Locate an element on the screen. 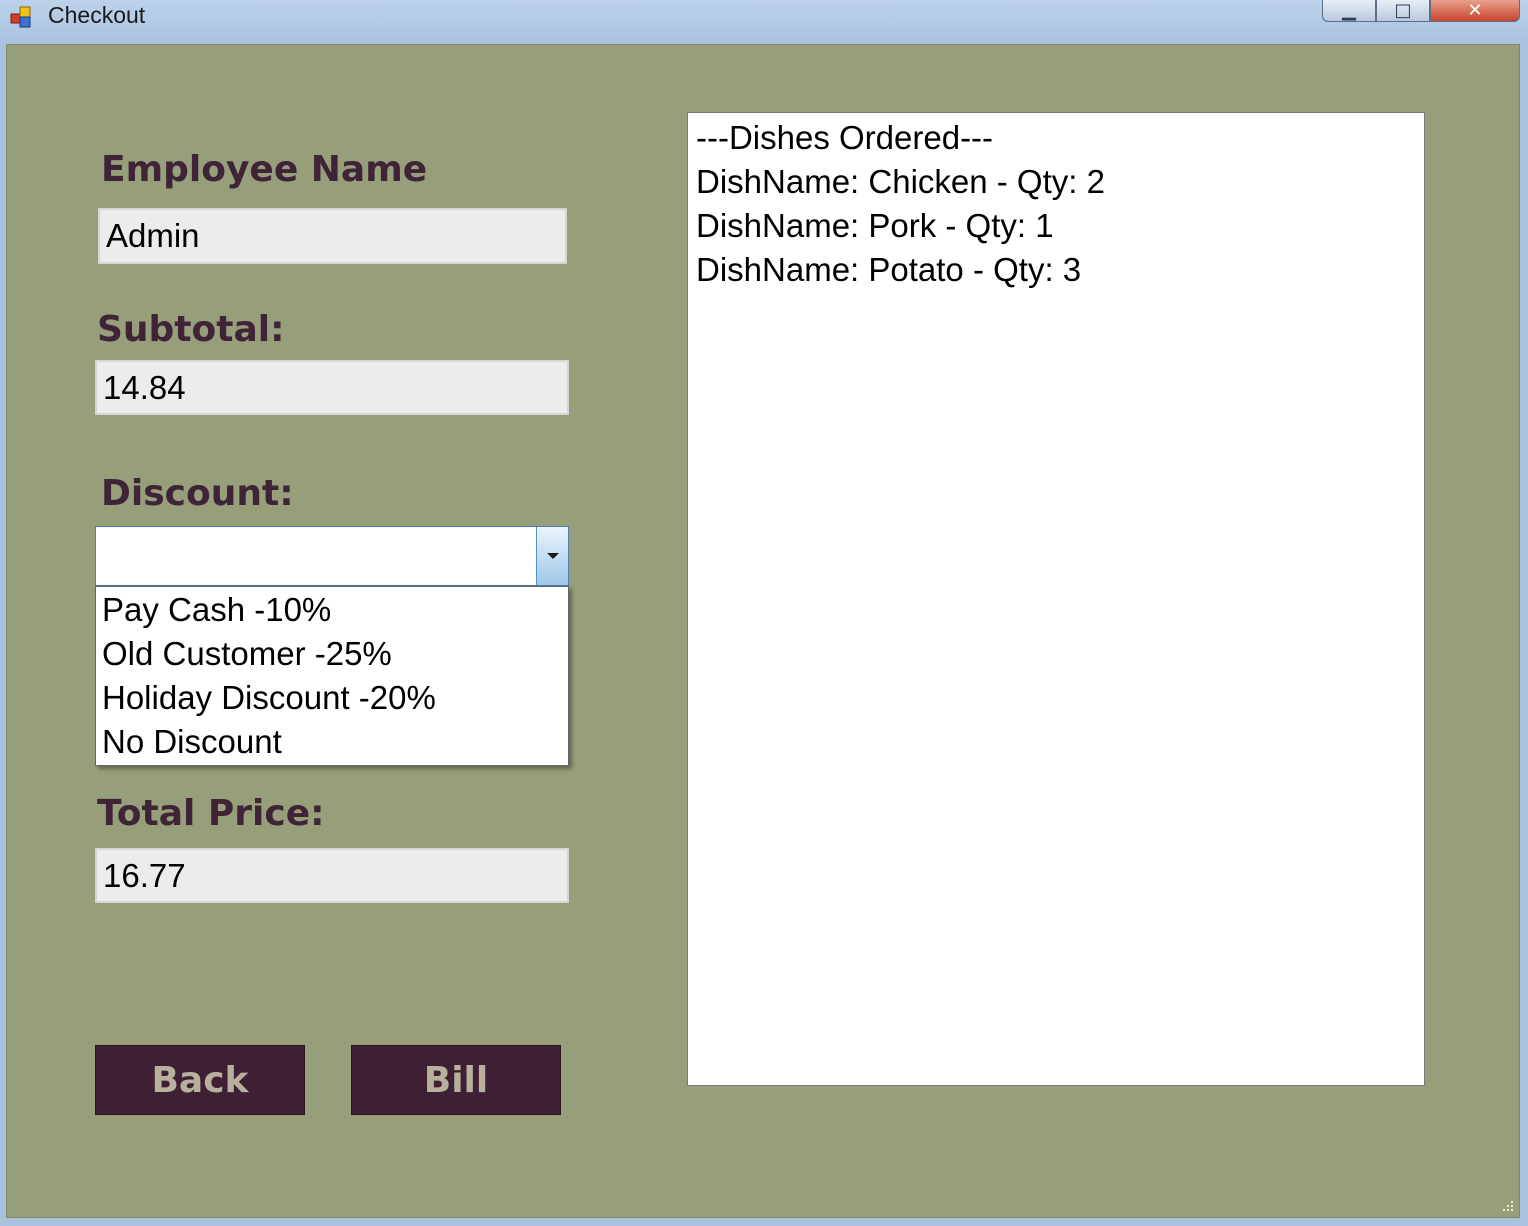 The height and width of the screenshot is (1226, 1528). back-button-label: Back is located at coordinates (200, 1080).